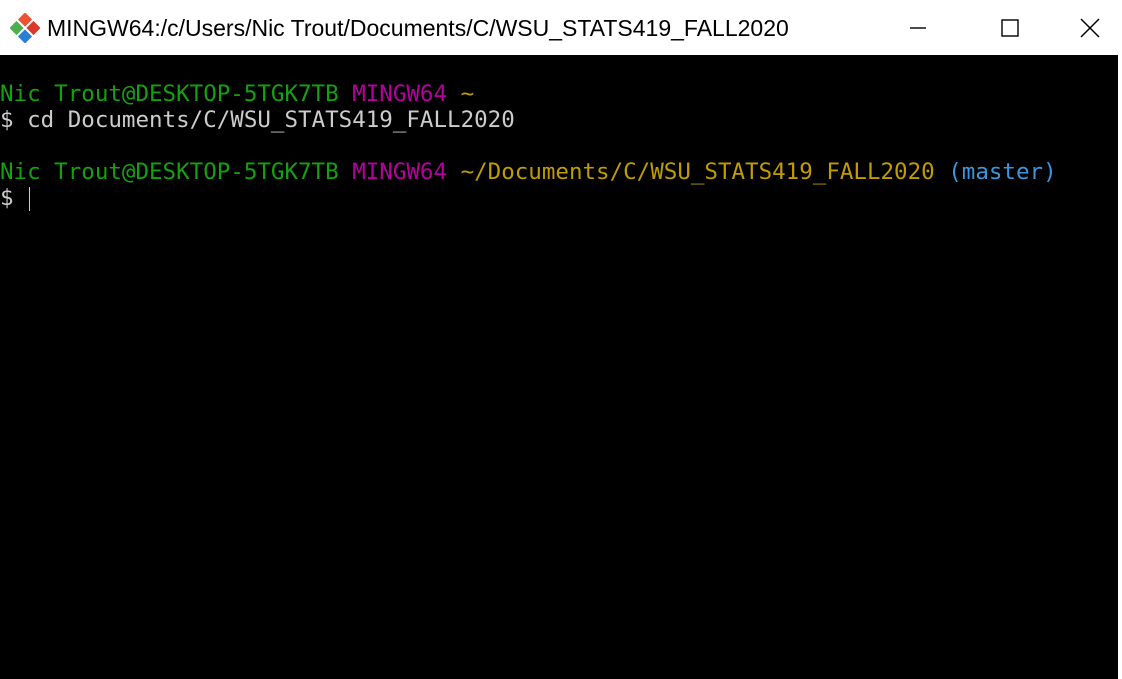  I want to click on git-bash-icon, so click(25, 28).